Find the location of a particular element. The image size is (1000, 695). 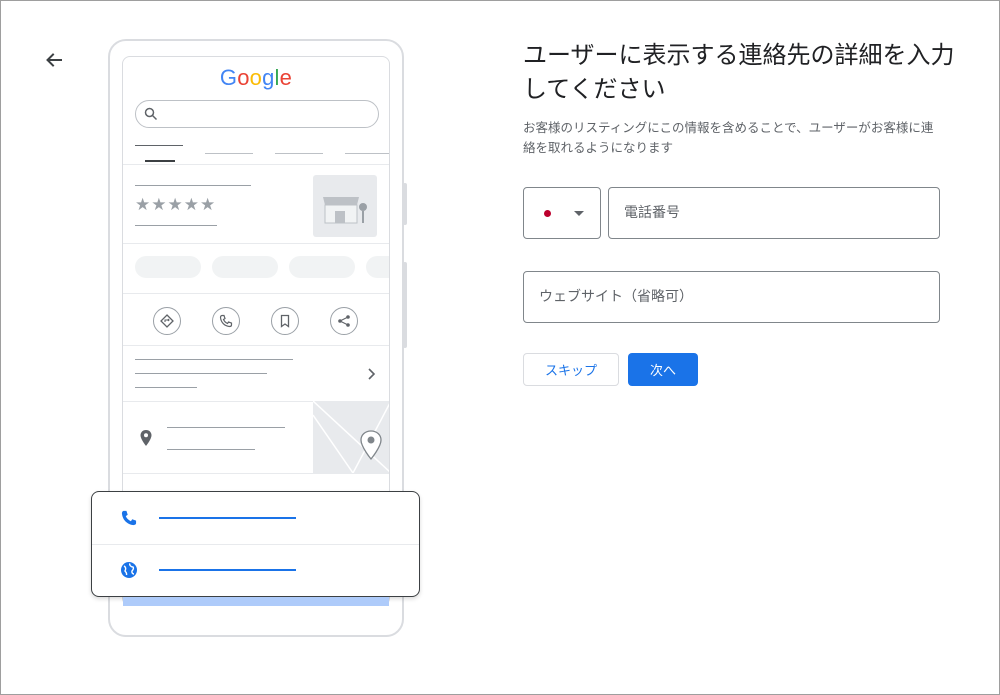

tab-active is located at coordinates (160, 161).